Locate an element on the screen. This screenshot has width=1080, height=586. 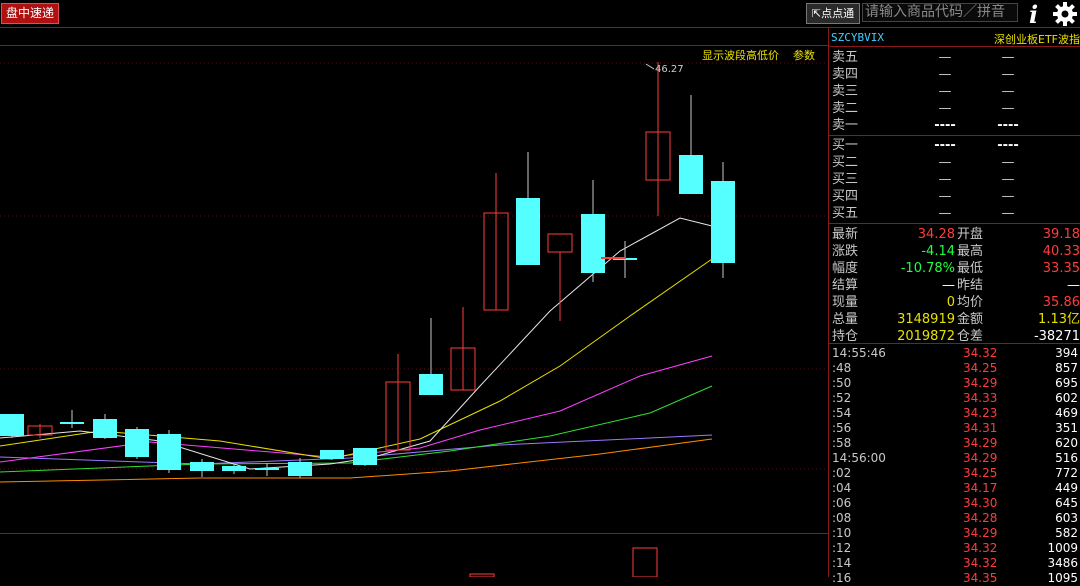
tick-time: :12 is located at coordinates (842, 548).